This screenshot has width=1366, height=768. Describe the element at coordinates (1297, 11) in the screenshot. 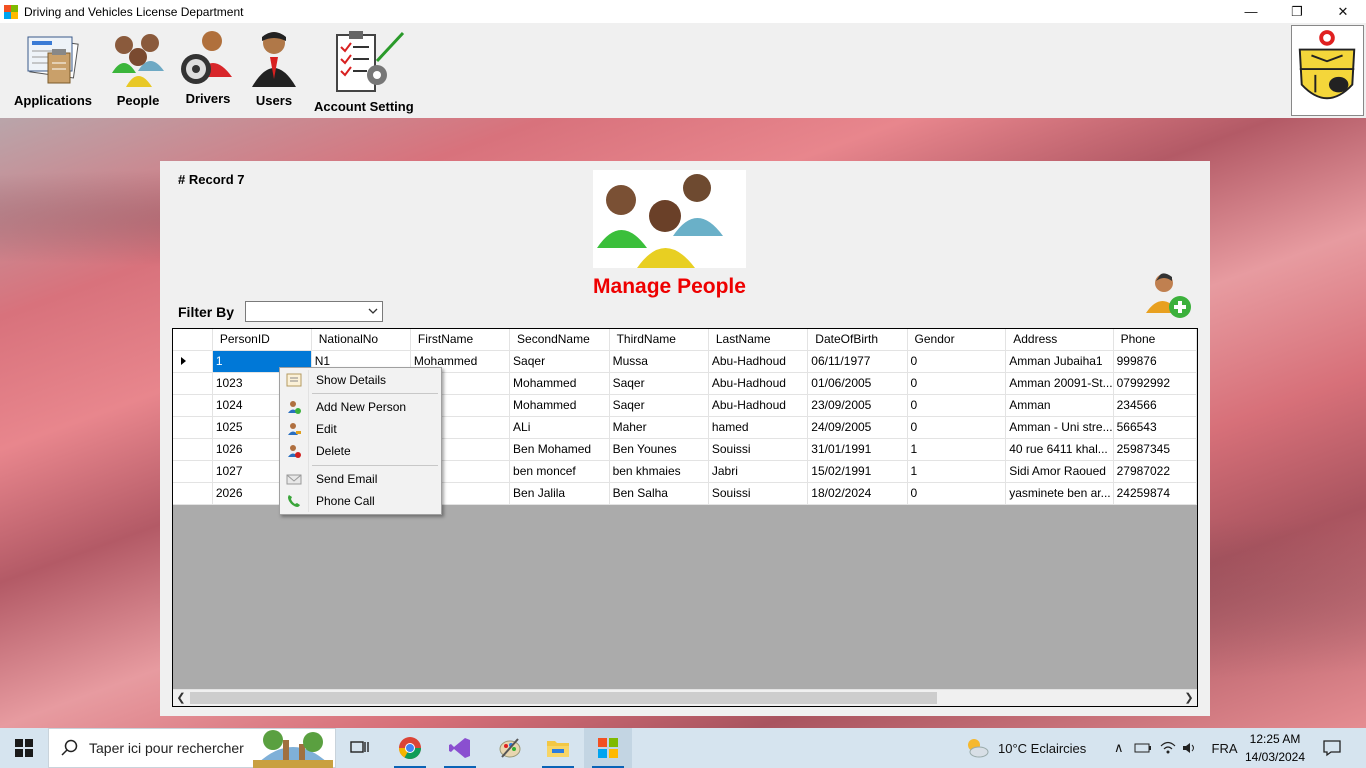

I see `maximize-button: ❐` at that location.